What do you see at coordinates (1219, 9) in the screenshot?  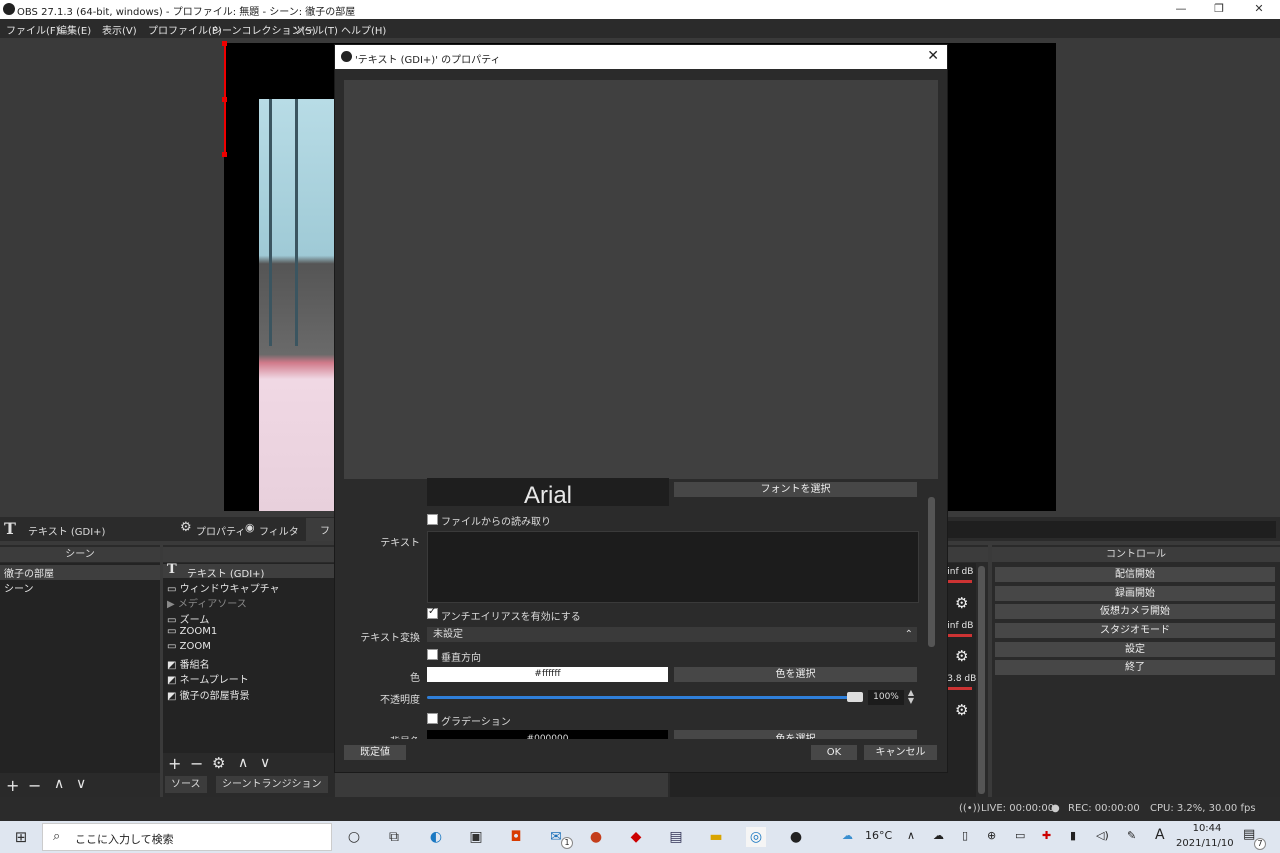 I see `restore-button: ❐` at bounding box center [1219, 9].